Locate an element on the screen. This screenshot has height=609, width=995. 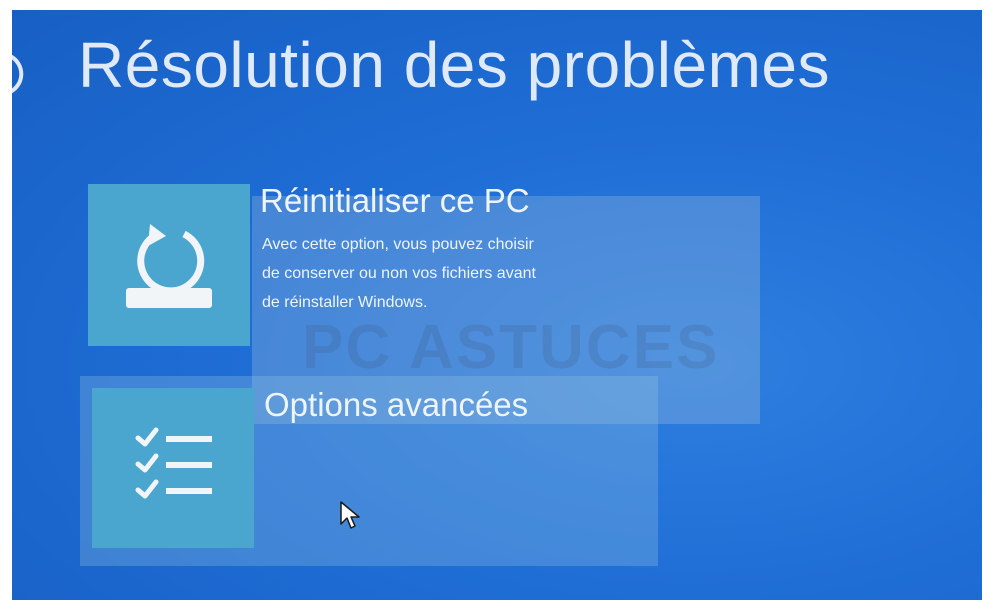
checklist-icon is located at coordinates (173, 463).